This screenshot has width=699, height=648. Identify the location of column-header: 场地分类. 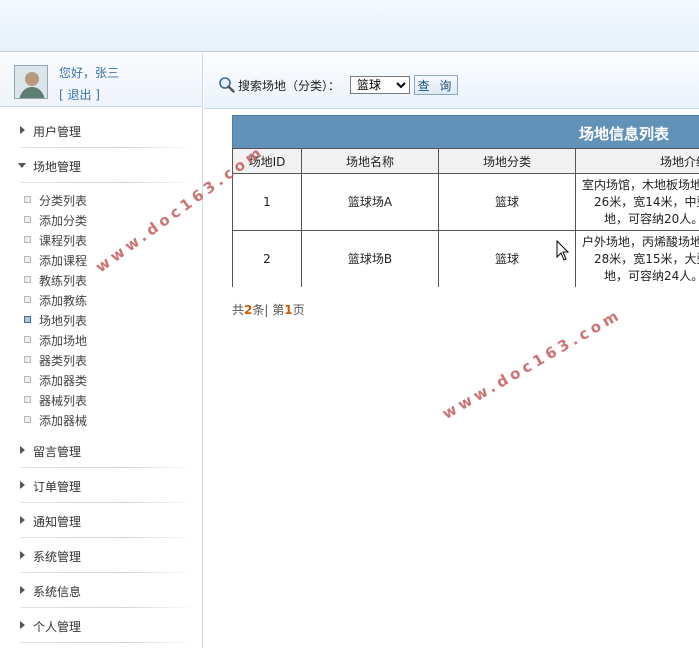
(507, 161).